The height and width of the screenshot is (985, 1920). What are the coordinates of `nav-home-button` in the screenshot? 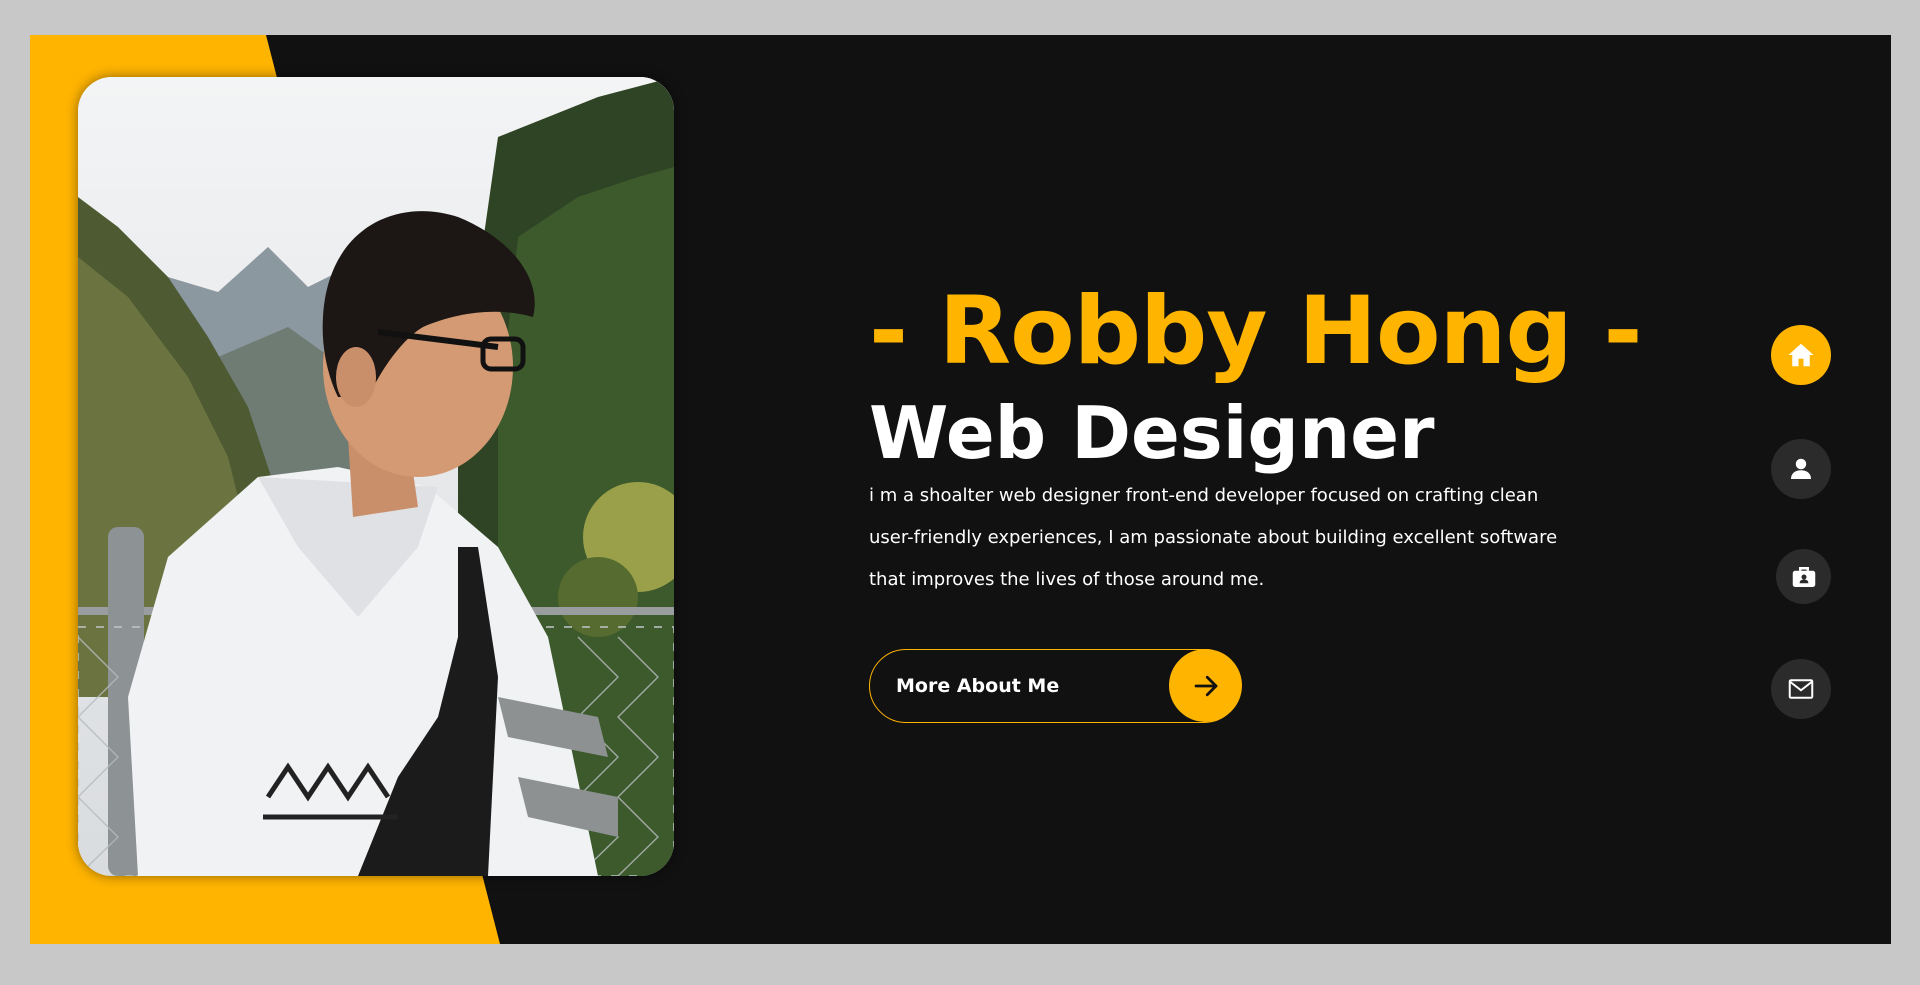 It's located at (1801, 355).